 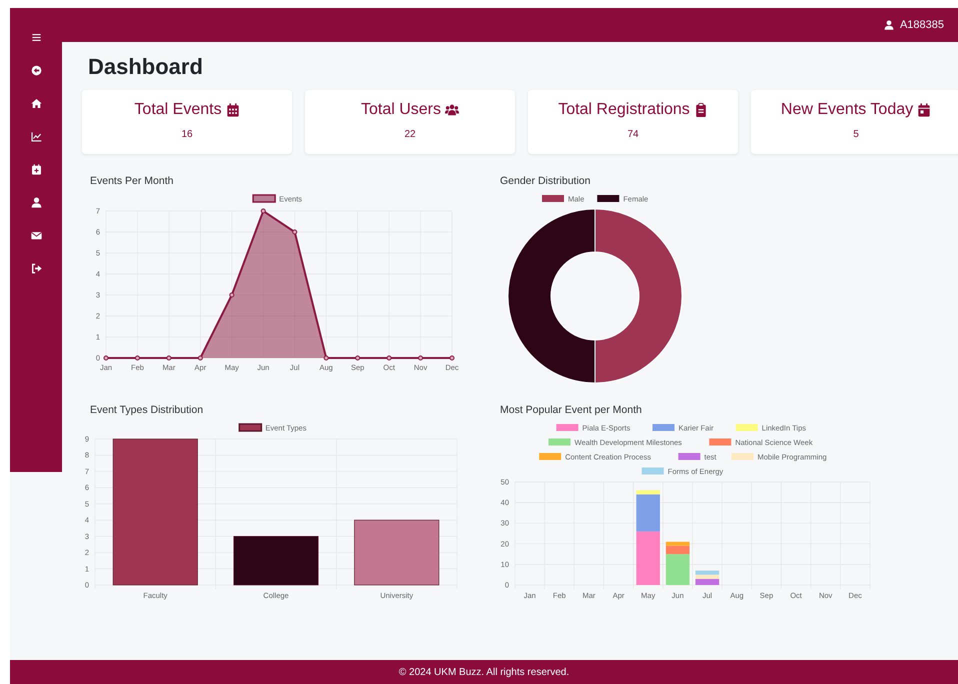 What do you see at coordinates (571, 410) in the screenshot?
I see `chart-title: Most Popular Event per Month` at bounding box center [571, 410].